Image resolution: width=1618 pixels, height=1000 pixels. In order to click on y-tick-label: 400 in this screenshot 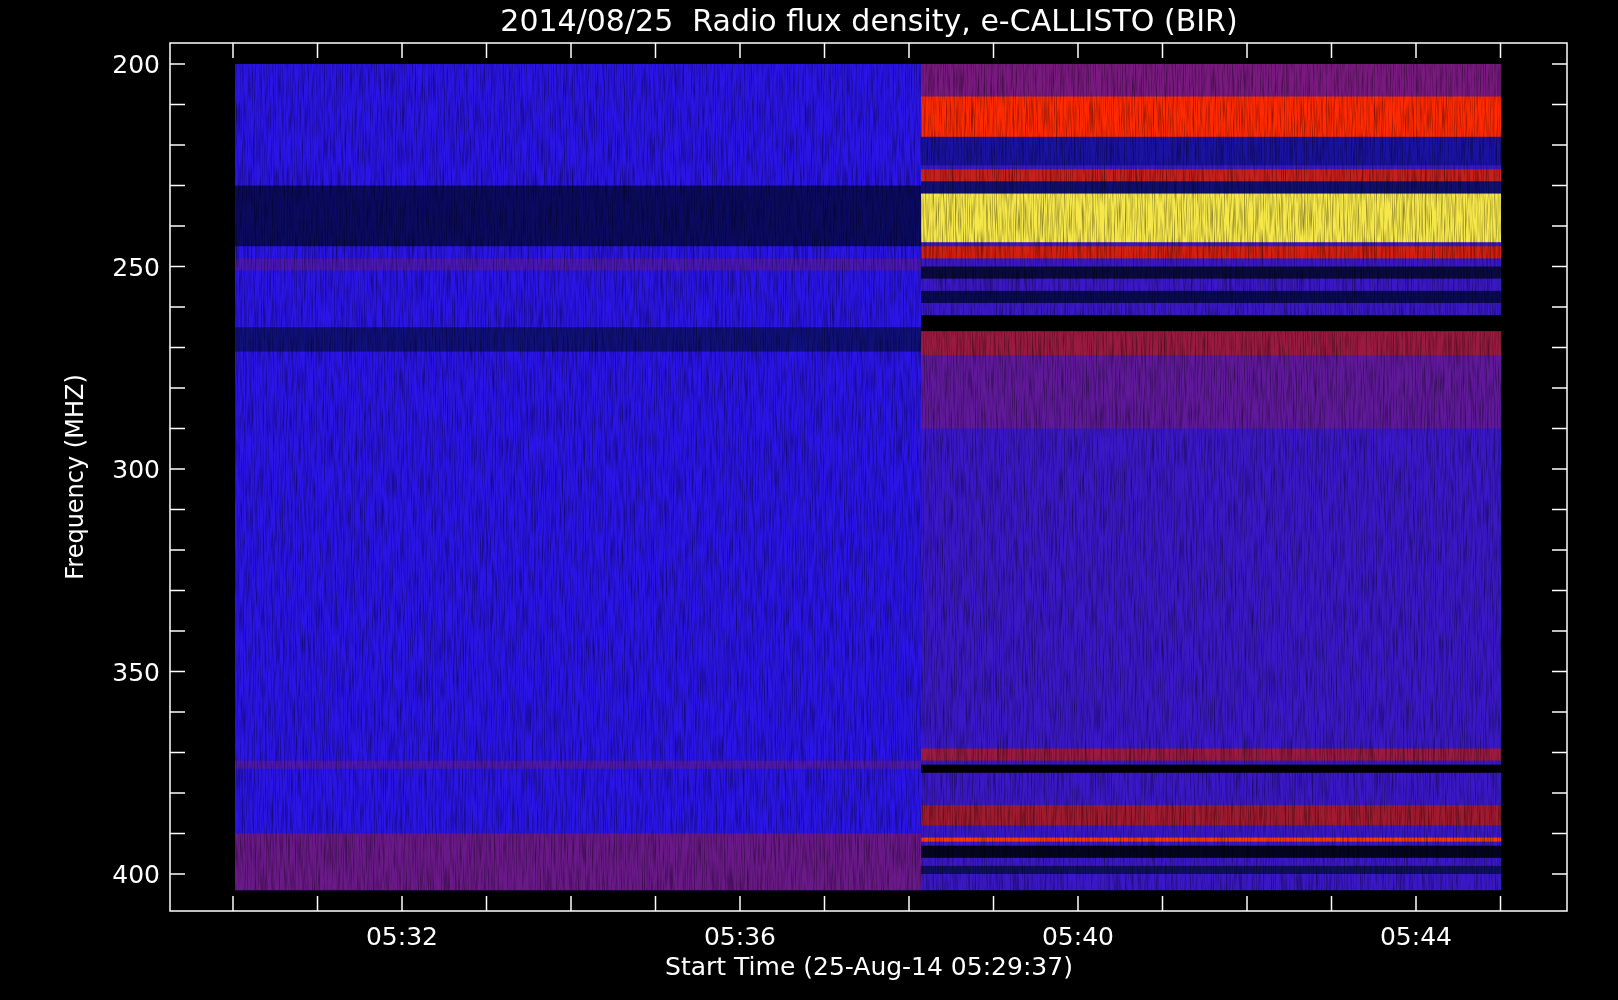, I will do `click(136, 874)`.